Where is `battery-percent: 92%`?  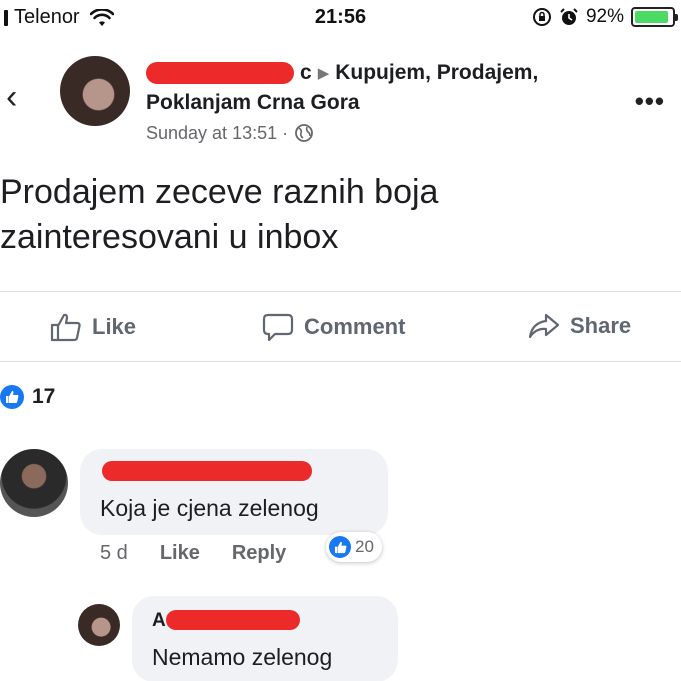 battery-percent: 92% is located at coordinates (604, 16).